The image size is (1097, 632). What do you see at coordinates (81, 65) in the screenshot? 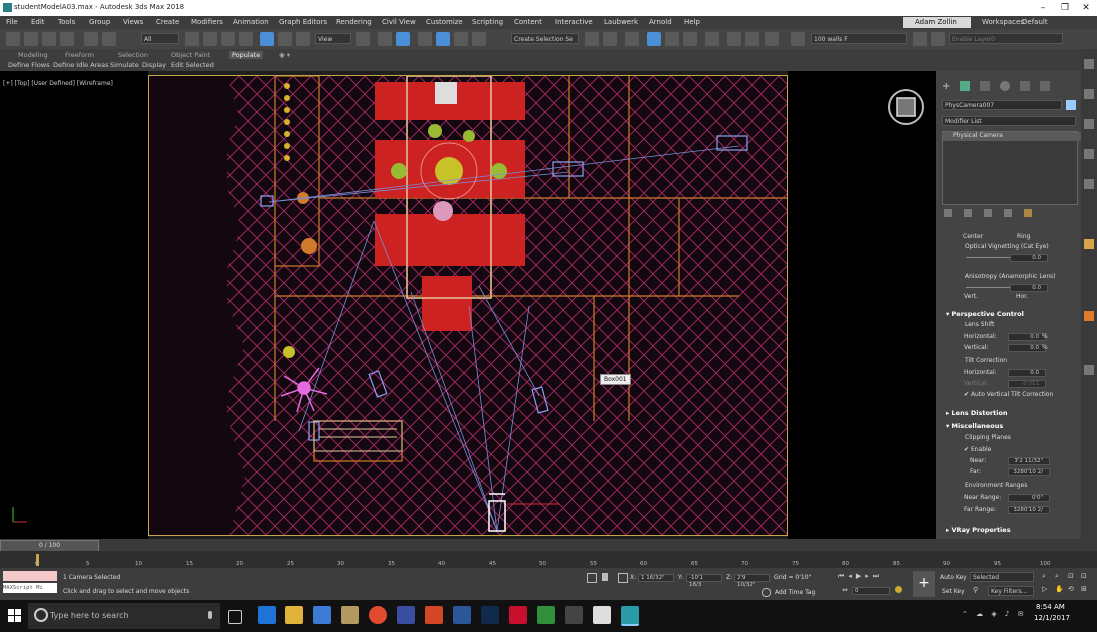
I see `define-idle-areas-button: Define Idle Areas` at bounding box center [81, 65].